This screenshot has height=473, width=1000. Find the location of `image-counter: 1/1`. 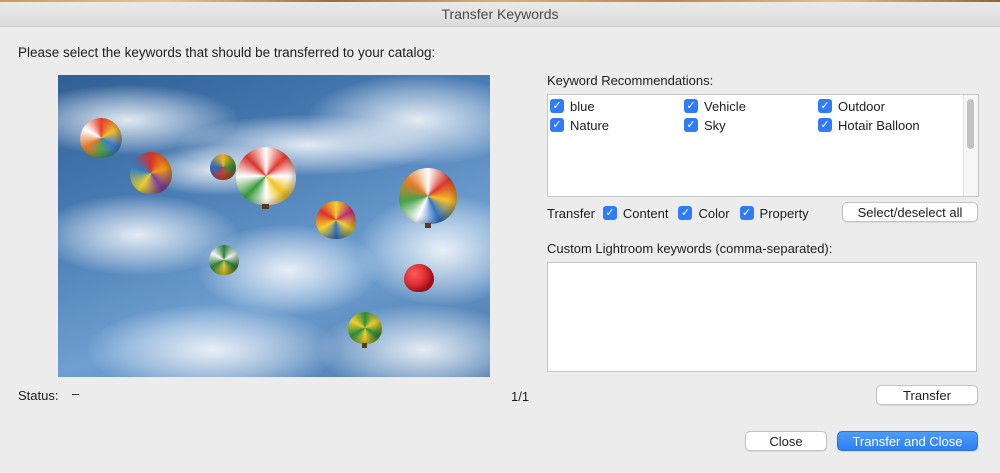

image-counter: 1/1 is located at coordinates (520, 396).